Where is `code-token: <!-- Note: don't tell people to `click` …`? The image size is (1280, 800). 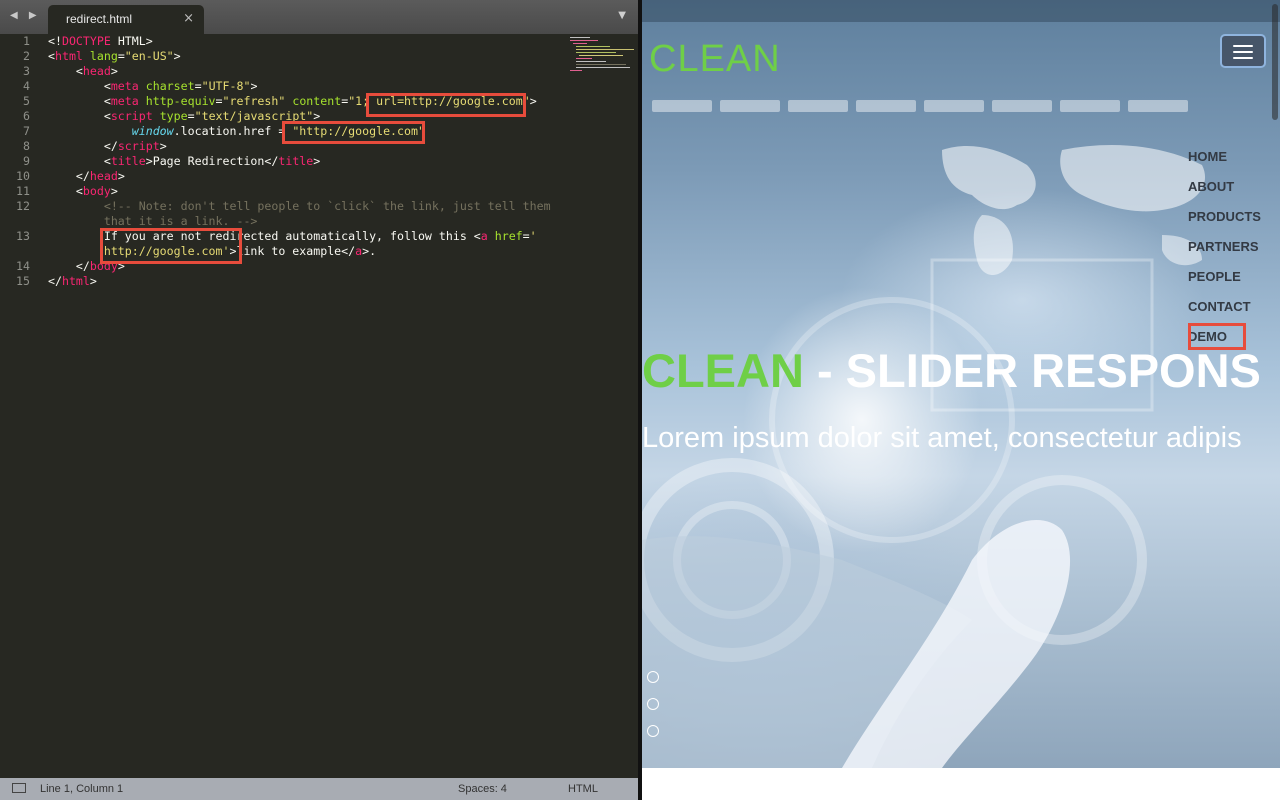 code-token: <!-- Note: don't tell people to `click` … is located at coordinates (299, 206).